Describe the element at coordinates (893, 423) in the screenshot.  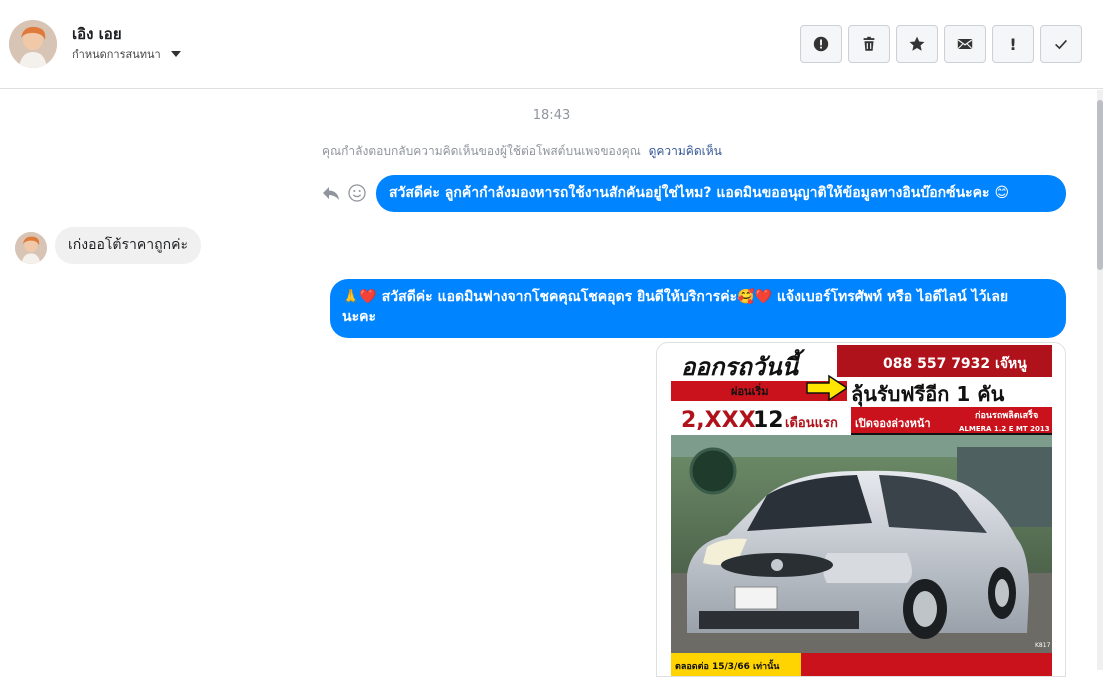
I see `ad-booking: เปิดจองล่วงหน้า` at that location.